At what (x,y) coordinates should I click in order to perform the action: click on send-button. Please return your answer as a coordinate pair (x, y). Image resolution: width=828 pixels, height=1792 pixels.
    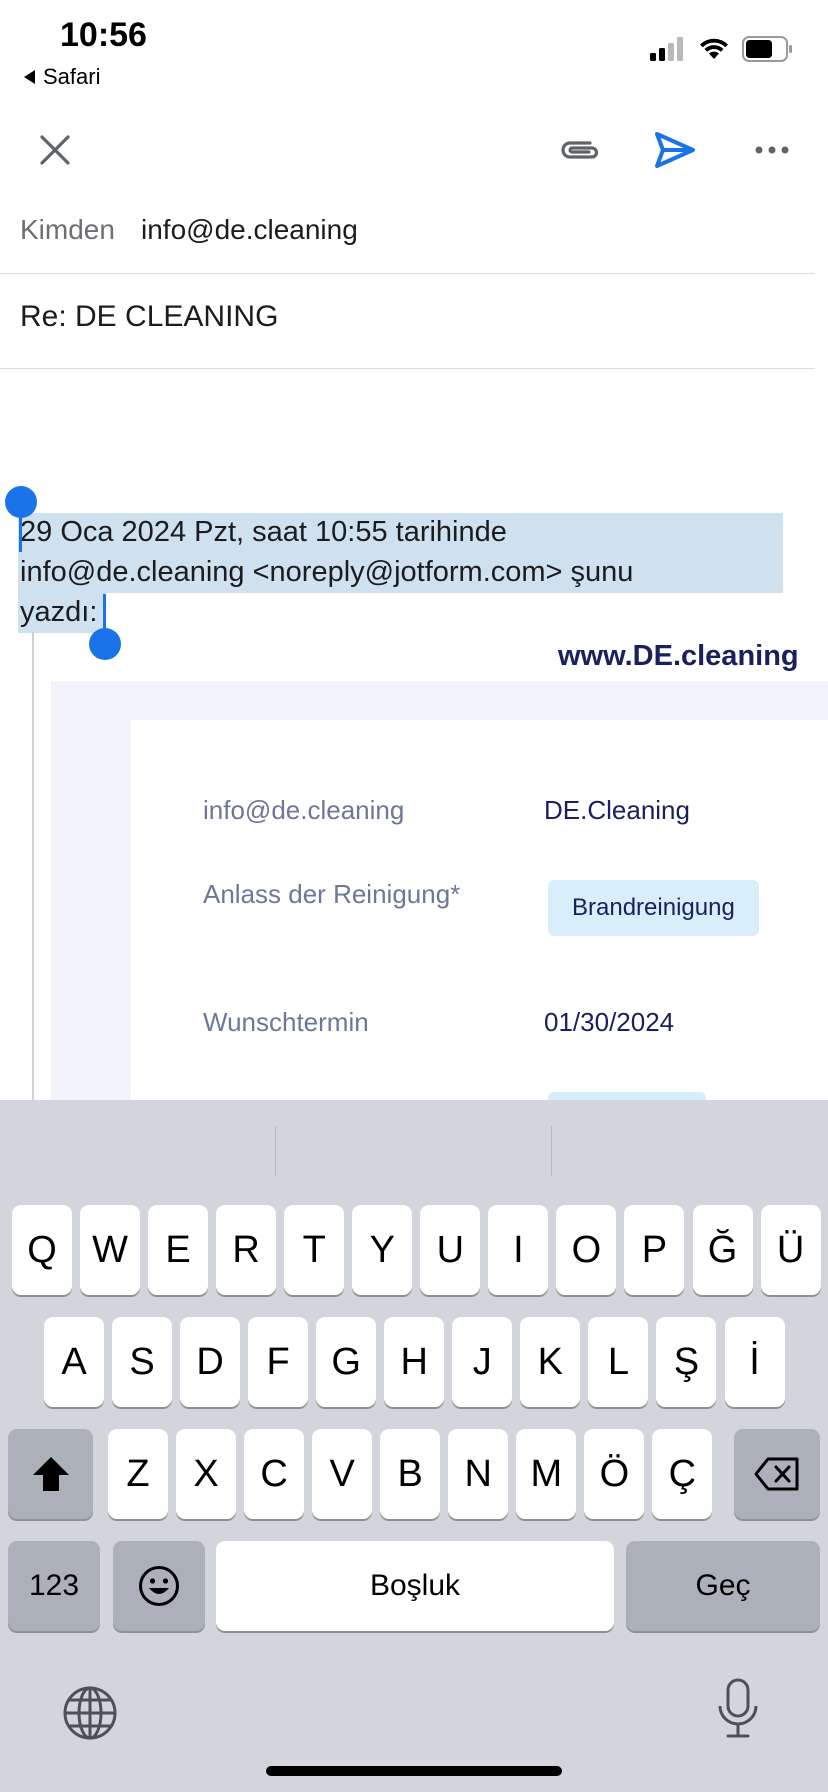
    Looking at the image, I should click on (675, 150).